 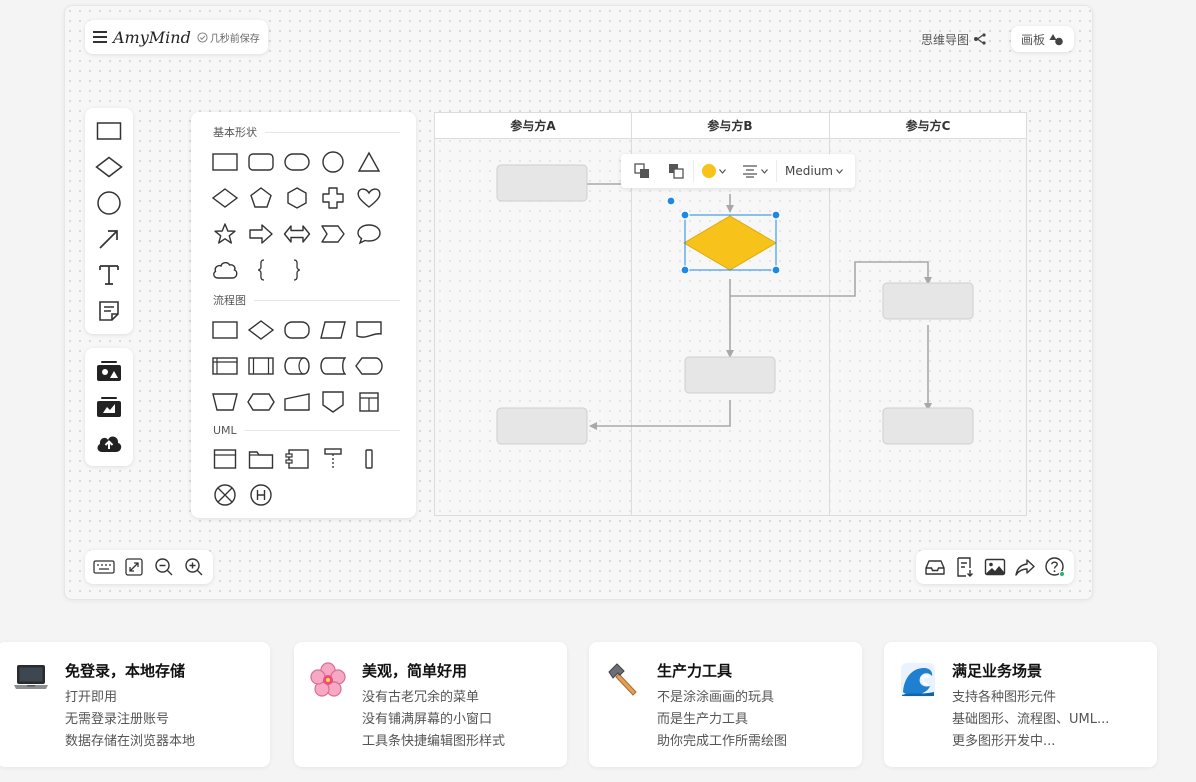 I want to click on flow-data, so click(x=333, y=330).